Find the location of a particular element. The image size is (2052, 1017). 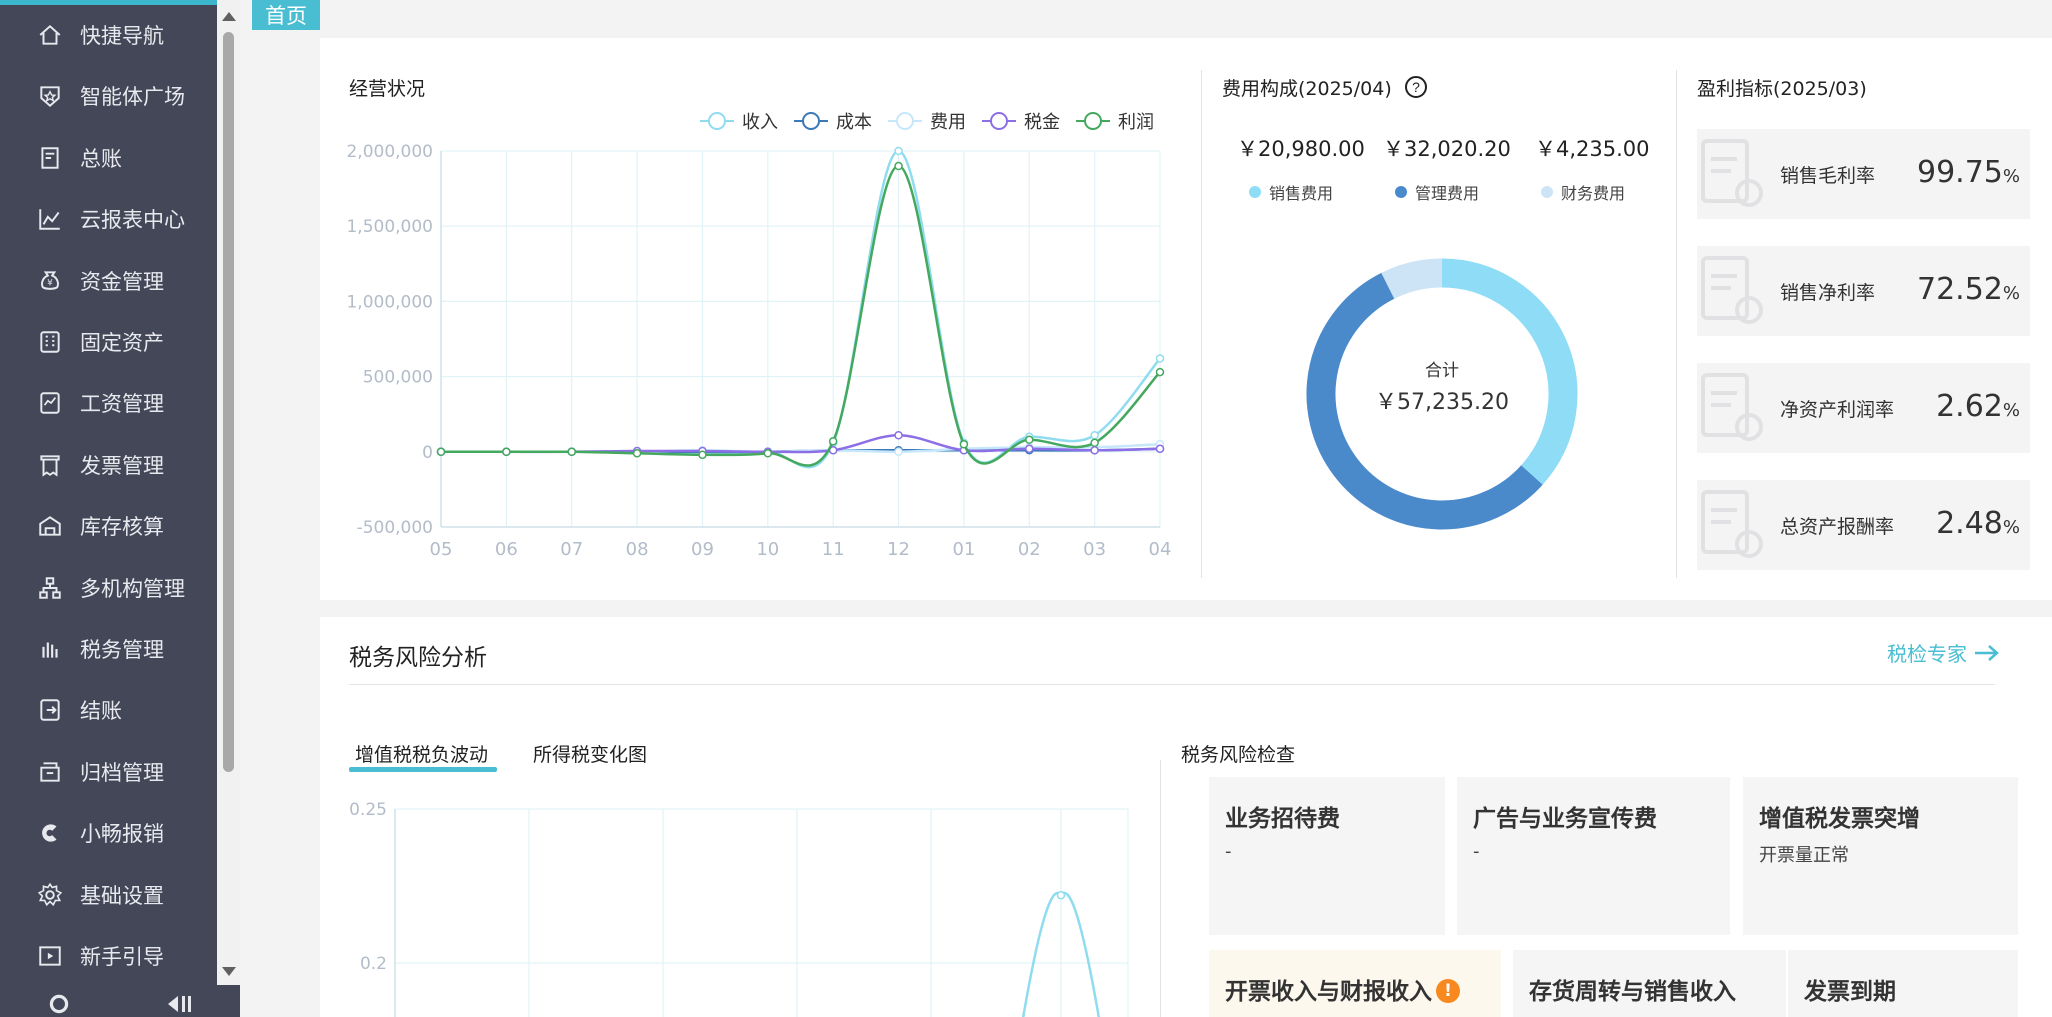

x-tick-label: 10 is located at coordinates (767, 549).